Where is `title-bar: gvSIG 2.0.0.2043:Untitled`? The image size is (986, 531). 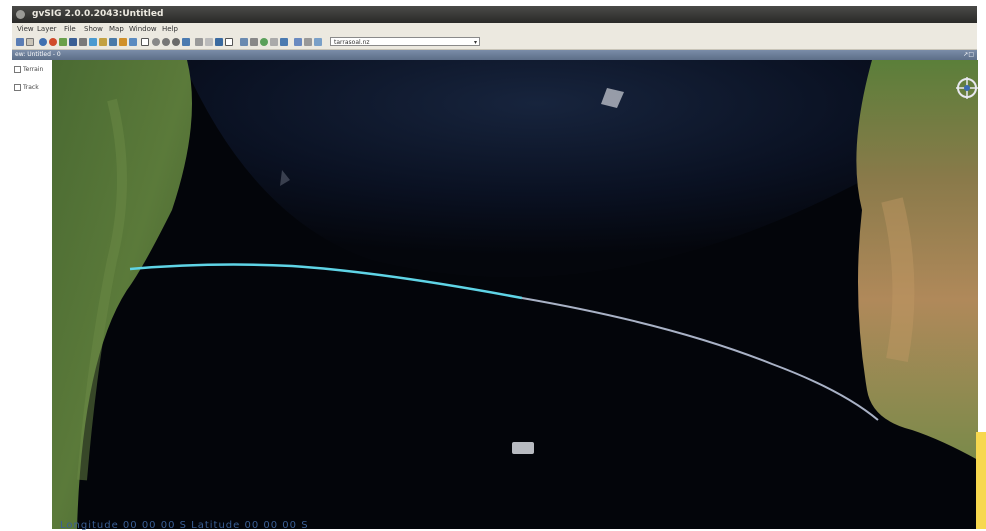
title-bar: gvSIG 2.0.0.2043:Untitled is located at coordinates (494, 14).